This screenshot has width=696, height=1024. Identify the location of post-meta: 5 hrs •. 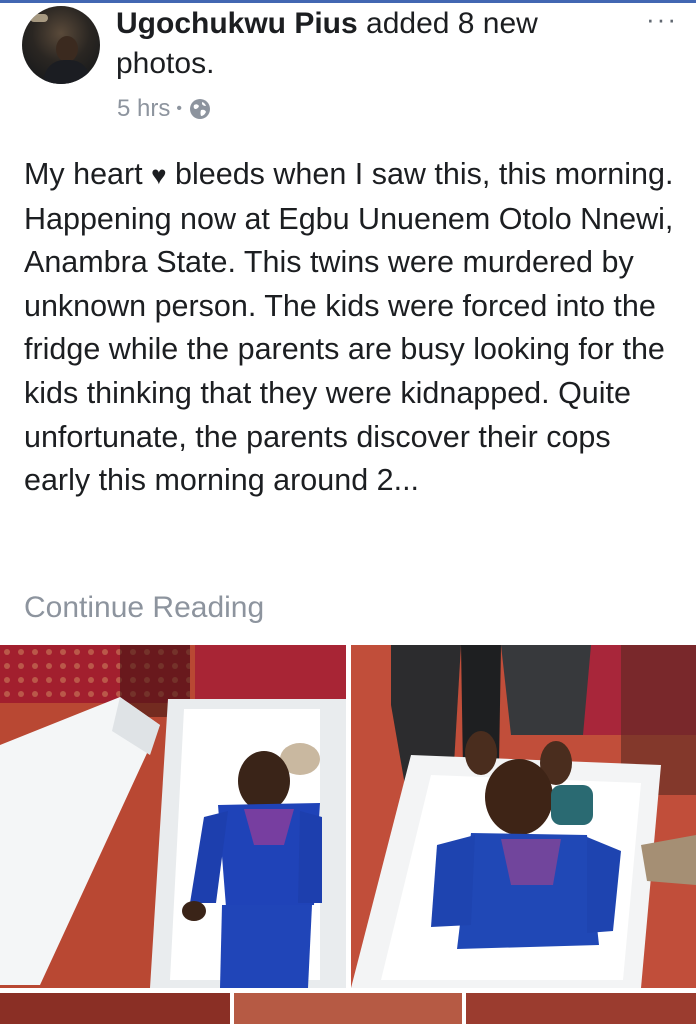
(164, 109).